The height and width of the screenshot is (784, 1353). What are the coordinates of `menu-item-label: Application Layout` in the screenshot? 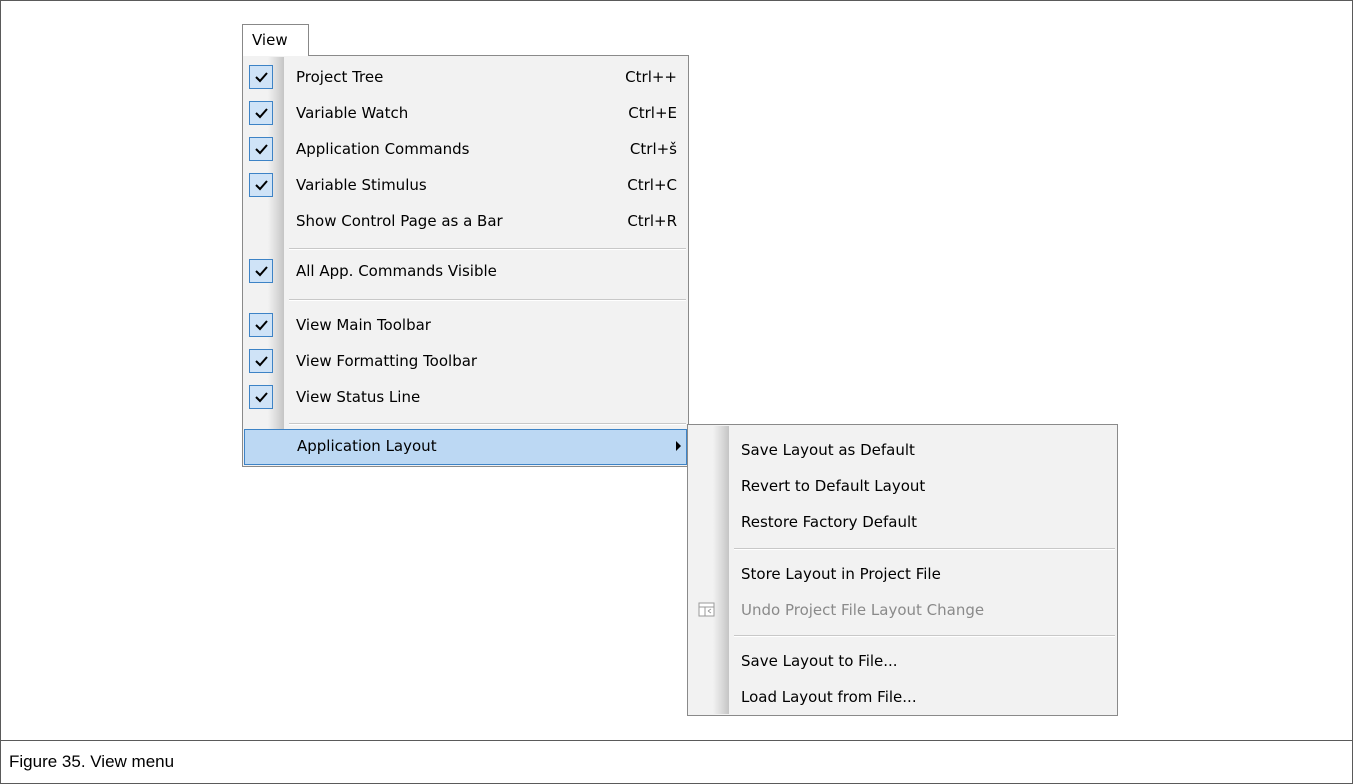 It's located at (367, 446).